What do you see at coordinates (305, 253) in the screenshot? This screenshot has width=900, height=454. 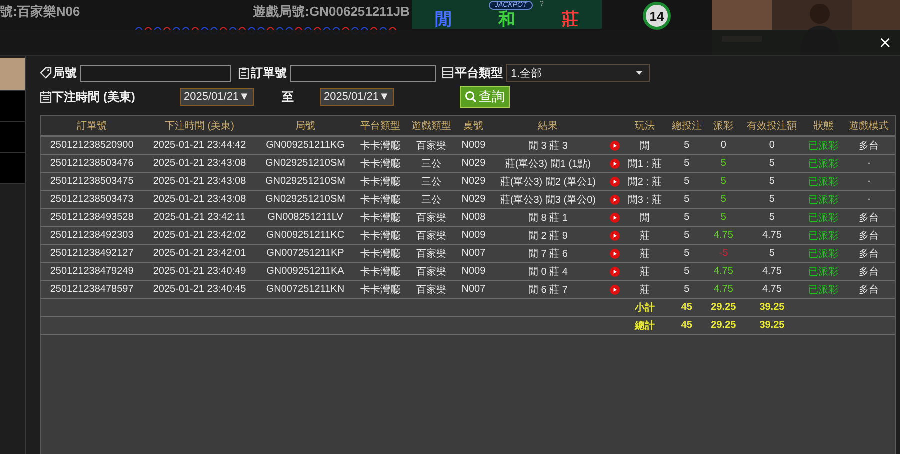 I see `table-cell: GN007251211KP` at bounding box center [305, 253].